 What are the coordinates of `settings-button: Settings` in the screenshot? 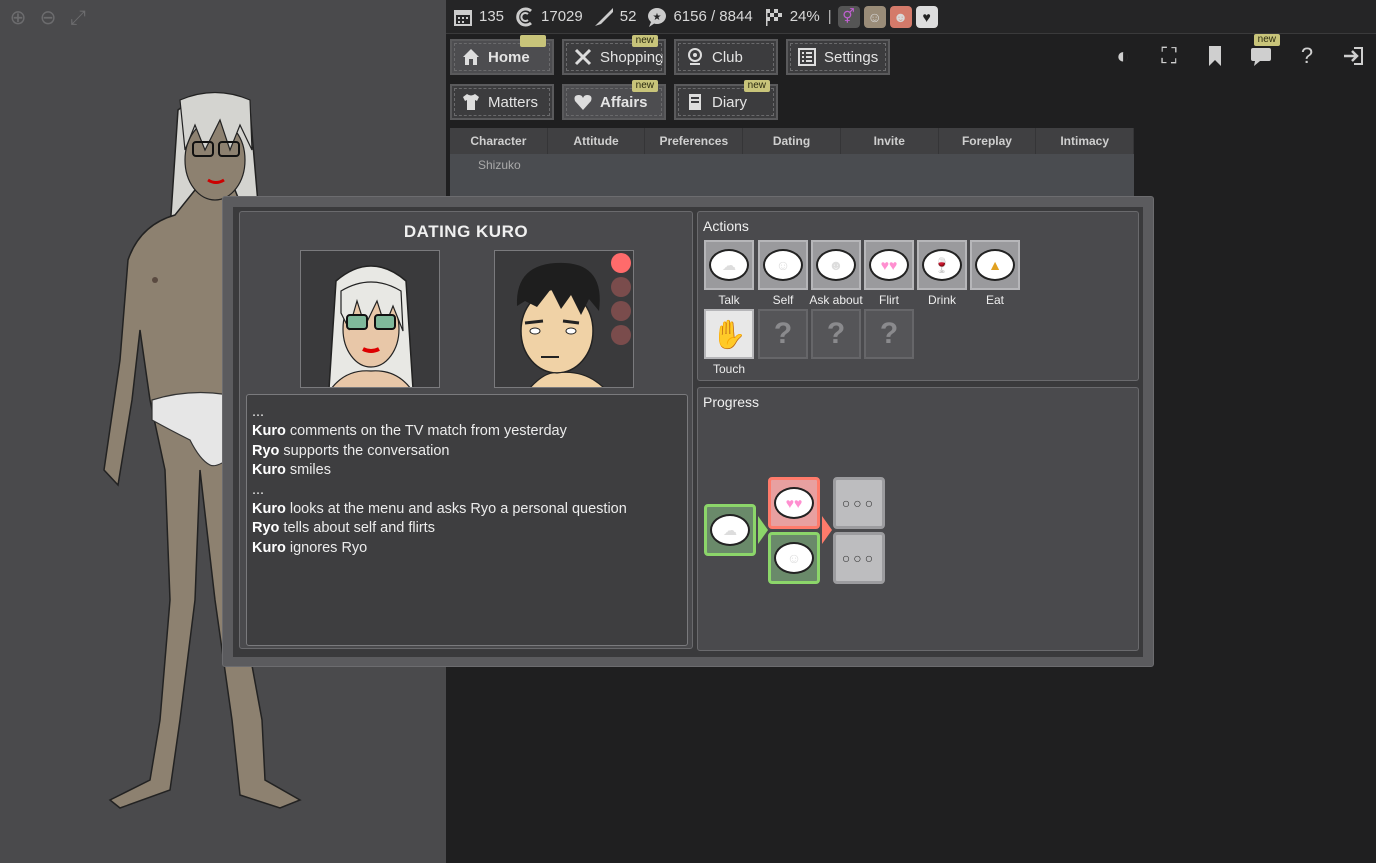 It's located at (838, 57).